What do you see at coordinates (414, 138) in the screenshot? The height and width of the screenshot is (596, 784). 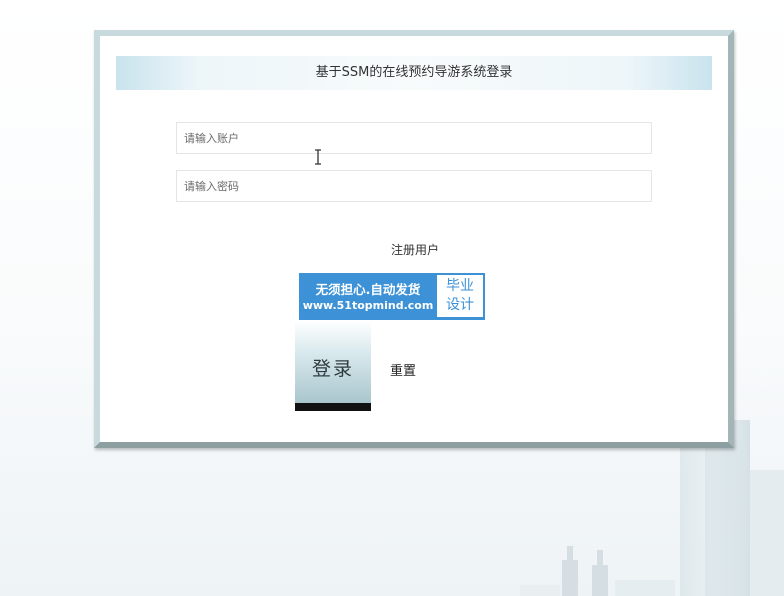 I see `account-input` at bounding box center [414, 138].